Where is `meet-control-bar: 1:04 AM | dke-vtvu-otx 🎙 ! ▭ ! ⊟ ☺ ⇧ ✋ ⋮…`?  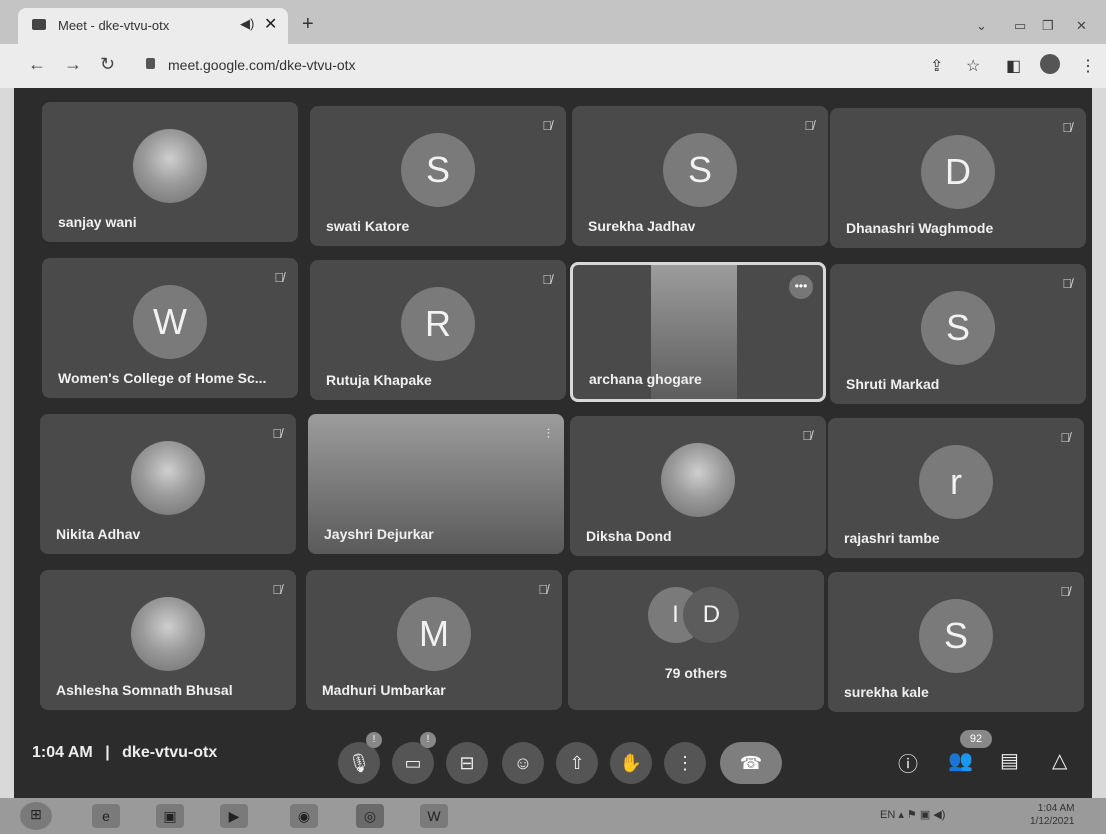 meet-control-bar: 1:04 AM | dke-vtvu-otx 🎙 ! ▭ ! ⊟ ☺ ⇧ ✋ ⋮… is located at coordinates (553, 763).